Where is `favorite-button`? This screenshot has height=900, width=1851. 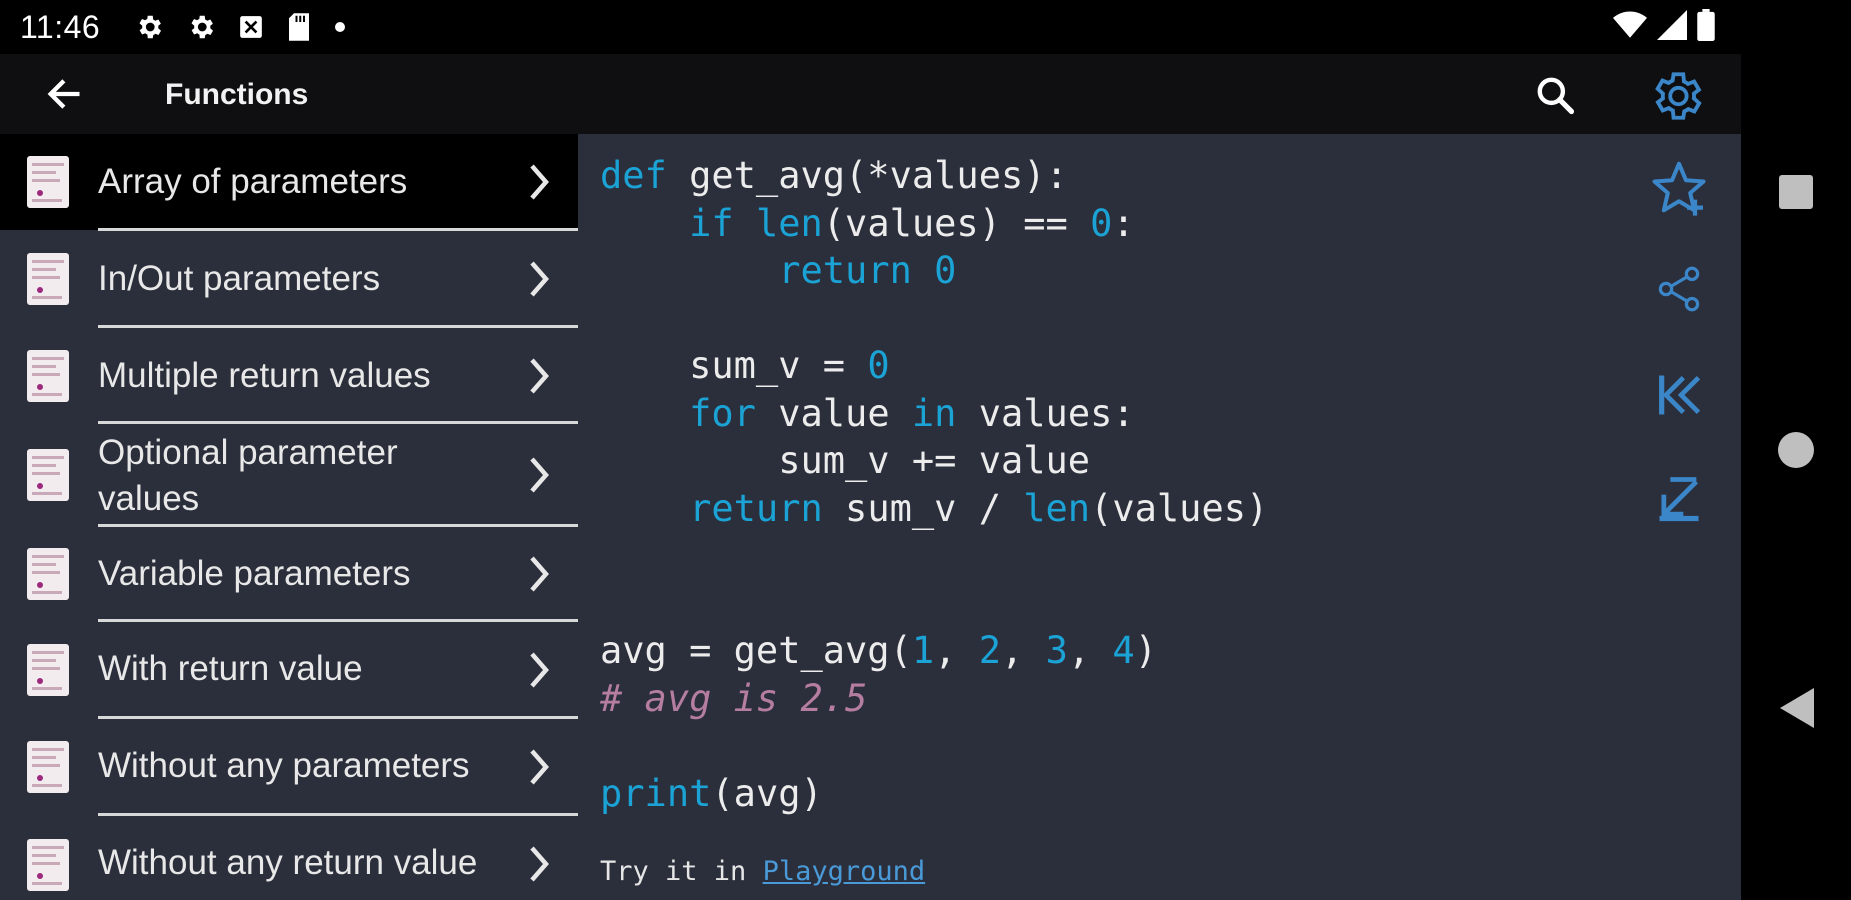
favorite-button is located at coordinates (1679, 189).